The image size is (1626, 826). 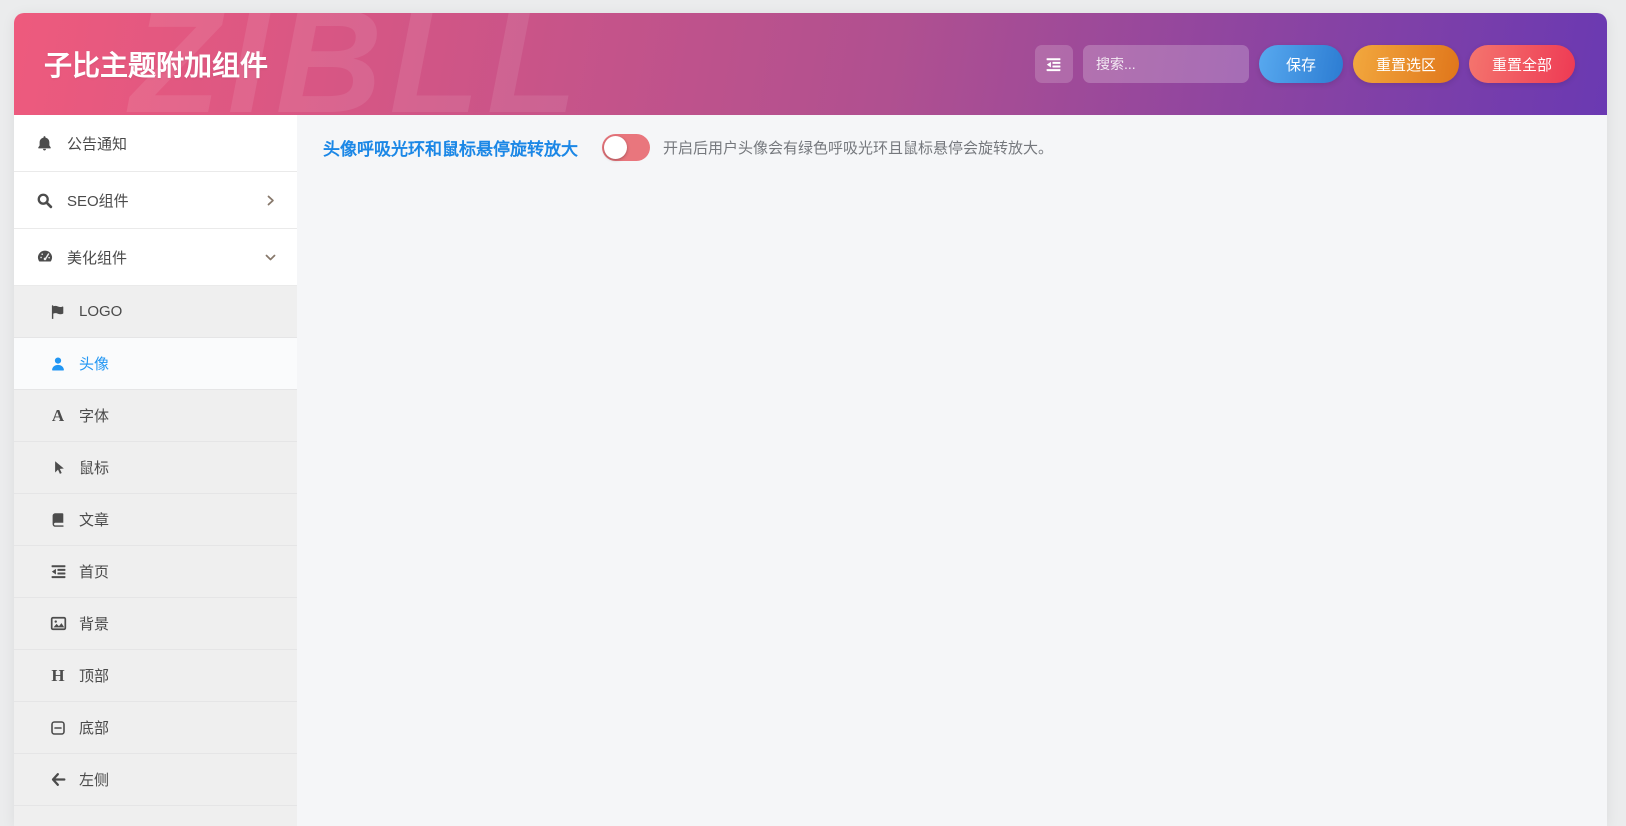 I want to click on save-button: 保存, so click(x=1300, y=64).